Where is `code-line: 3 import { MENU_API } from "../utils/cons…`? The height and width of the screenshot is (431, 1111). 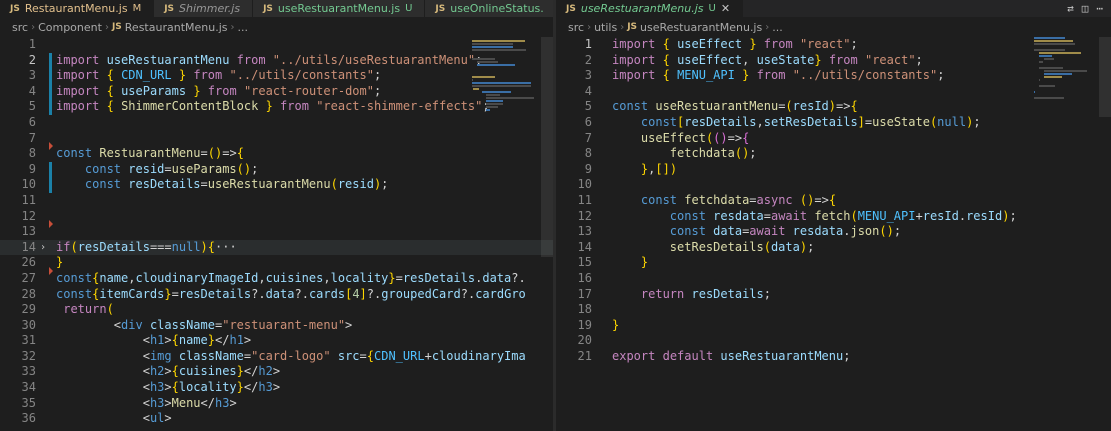
code-line: 3 import { MENU_API } from "../utils/cons… is located at coordinates (833, 76).